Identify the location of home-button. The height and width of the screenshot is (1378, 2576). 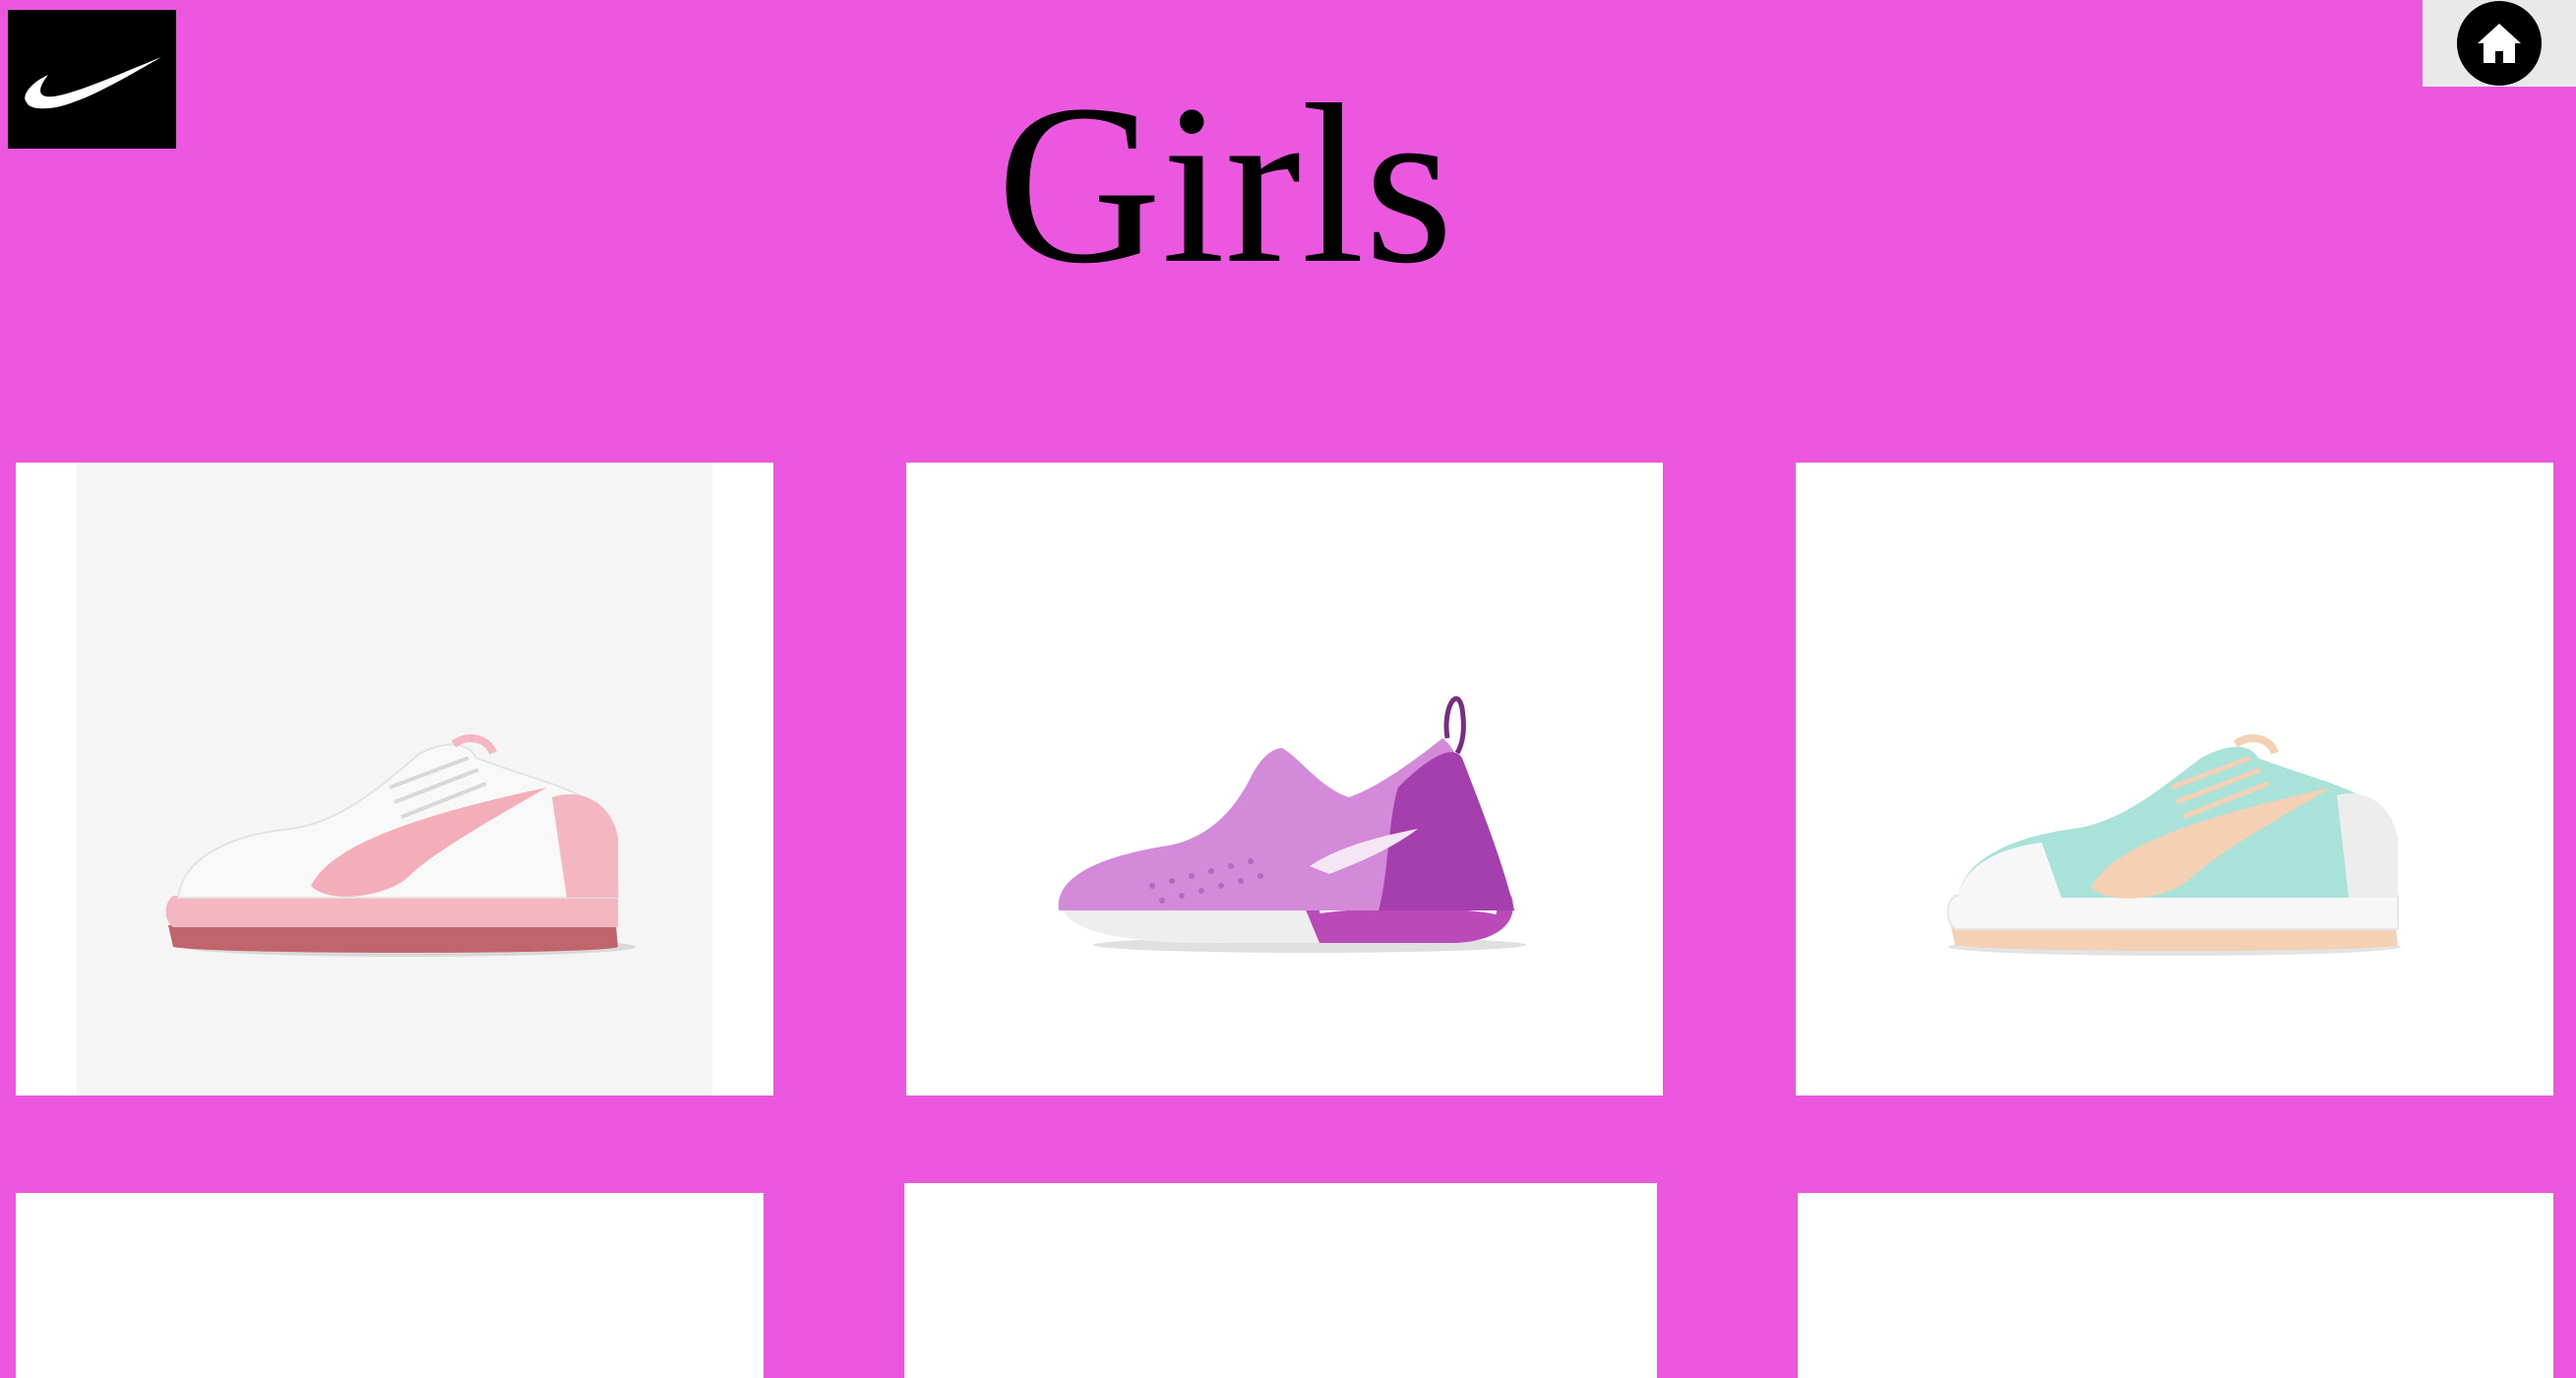
(2499, 44).